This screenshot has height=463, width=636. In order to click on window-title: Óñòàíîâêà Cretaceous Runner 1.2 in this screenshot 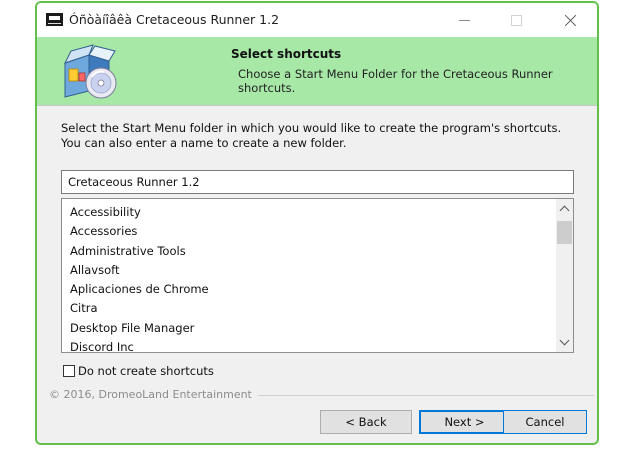, I will do `click(174, 19)`.